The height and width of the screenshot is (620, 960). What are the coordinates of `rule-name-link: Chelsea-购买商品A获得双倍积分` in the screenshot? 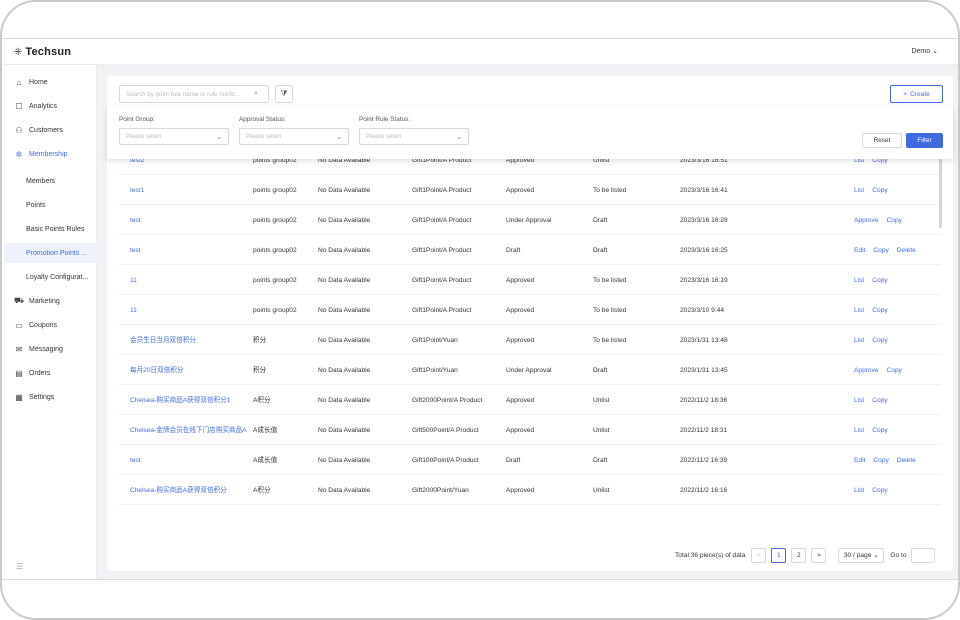 It's located at (189, 490).